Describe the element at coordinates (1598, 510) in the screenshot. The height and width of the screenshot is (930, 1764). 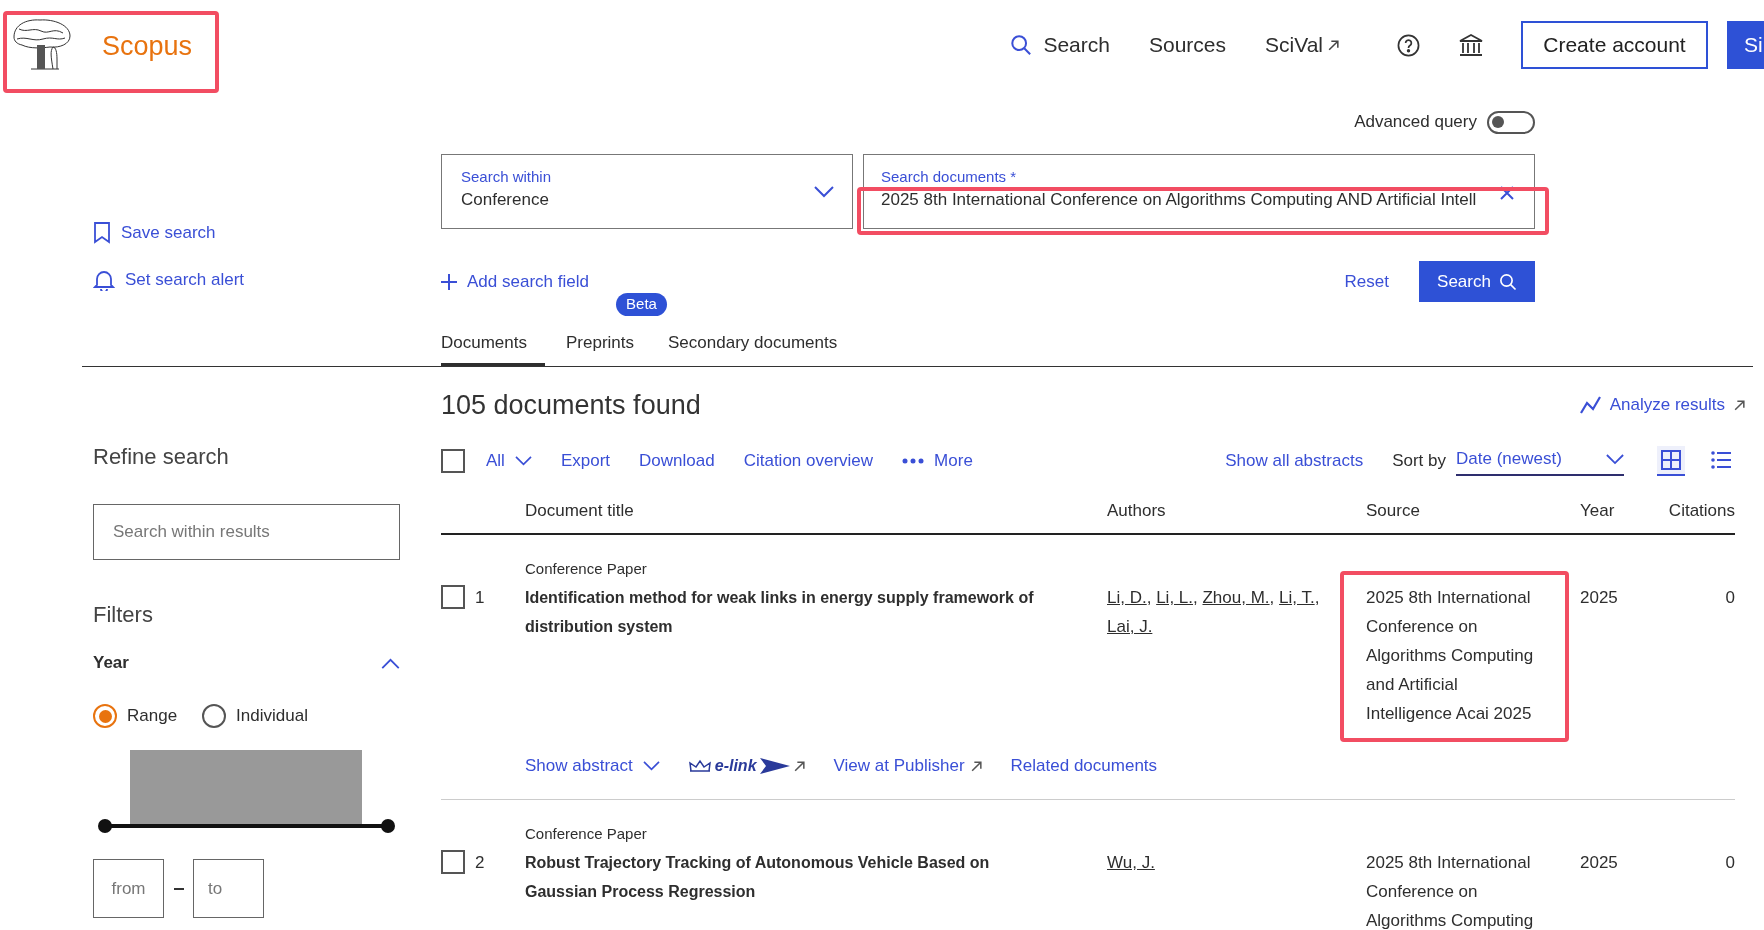
I see `column-header: Year` at that location.